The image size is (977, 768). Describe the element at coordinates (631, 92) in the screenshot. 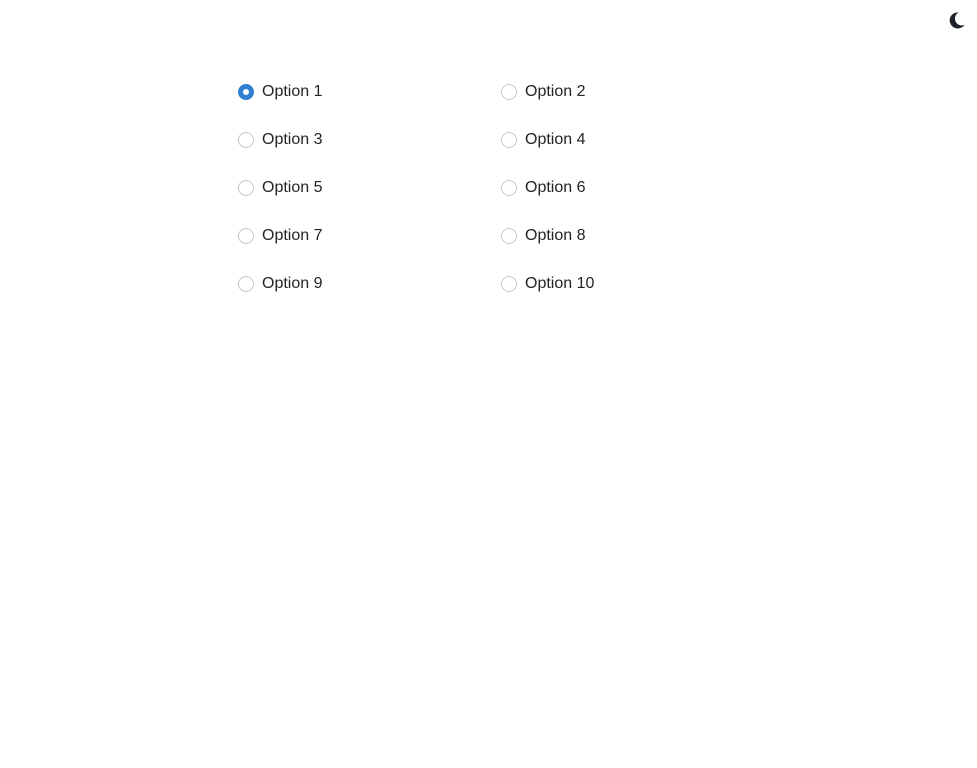

I see `radio-option-2: Option 2` at that location.